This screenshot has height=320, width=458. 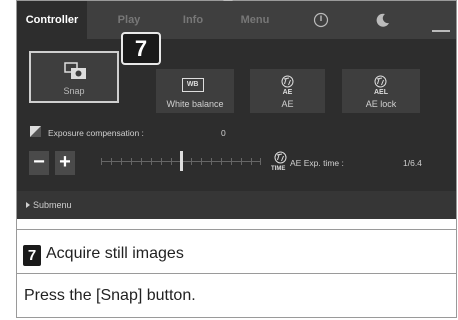 What do you see at coordinates (195, 104) in the screenshot?
I see `white-balance-label: White balance` at bounding box center [195, 104].